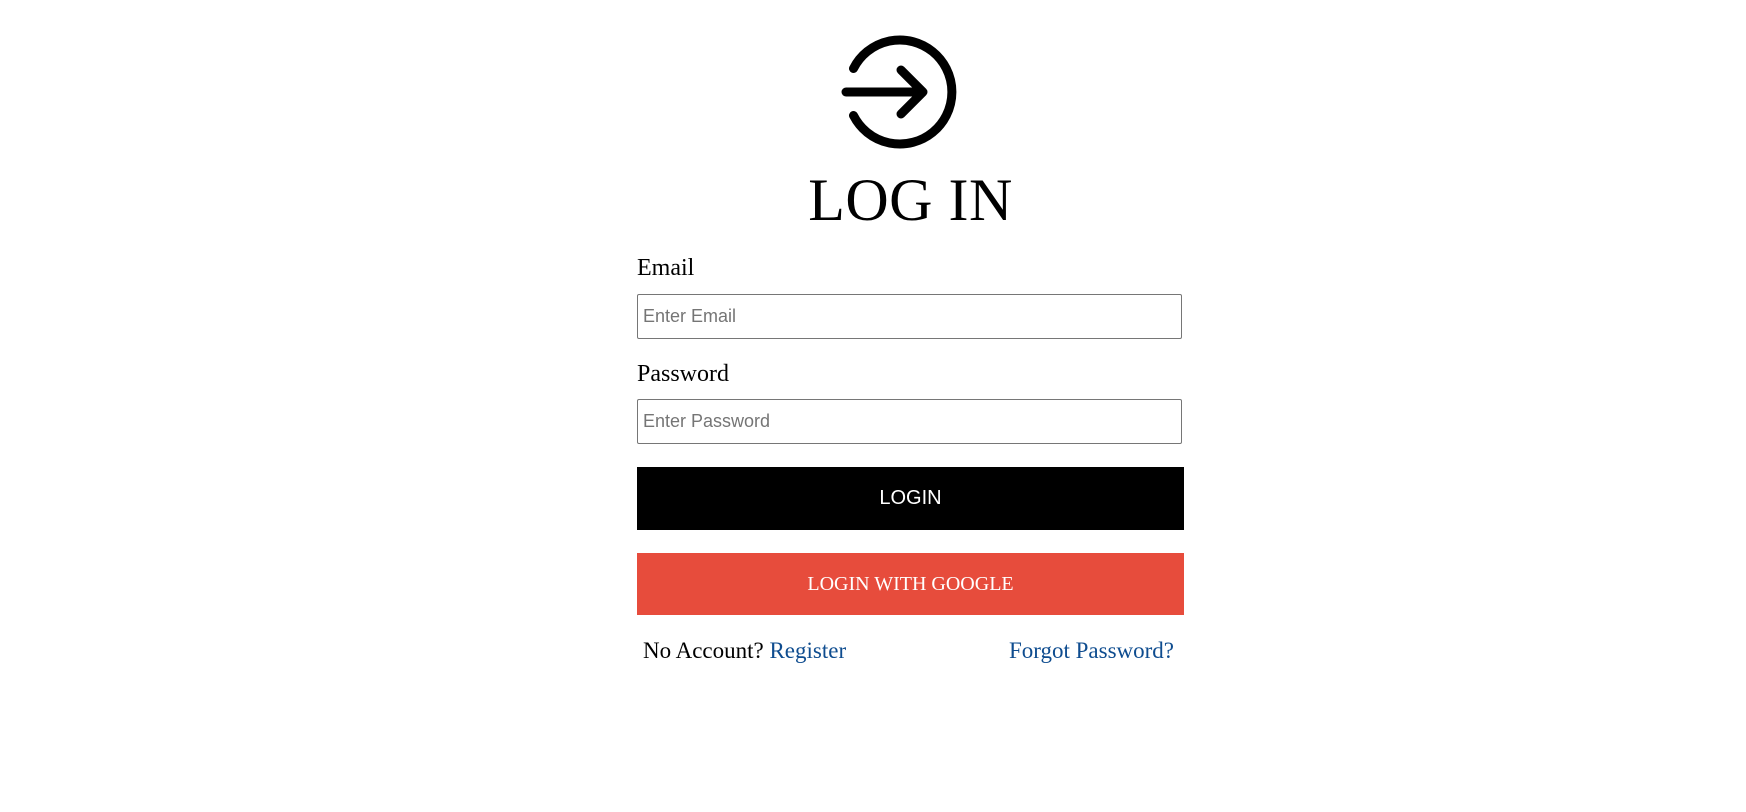 Image resolution: width=1746 pixels, height=812 pixels. What do you see at coordinates (909, 421) in the screenshot?
I see `password-input` at bounding box center [909, 421].